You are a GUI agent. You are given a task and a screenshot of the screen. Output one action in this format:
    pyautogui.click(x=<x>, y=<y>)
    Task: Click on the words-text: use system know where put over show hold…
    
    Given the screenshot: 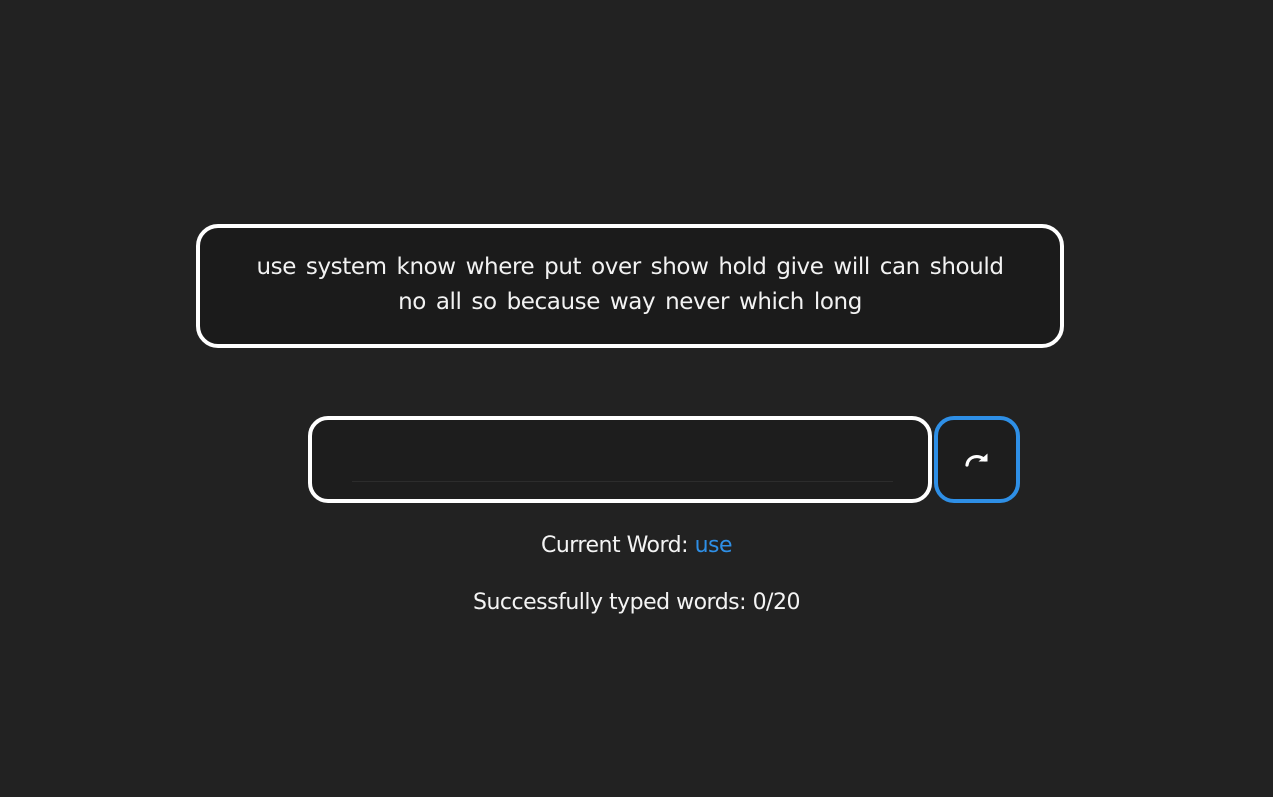 What is the action you would take?
    pyautogui.click(x=630, y=284)
    